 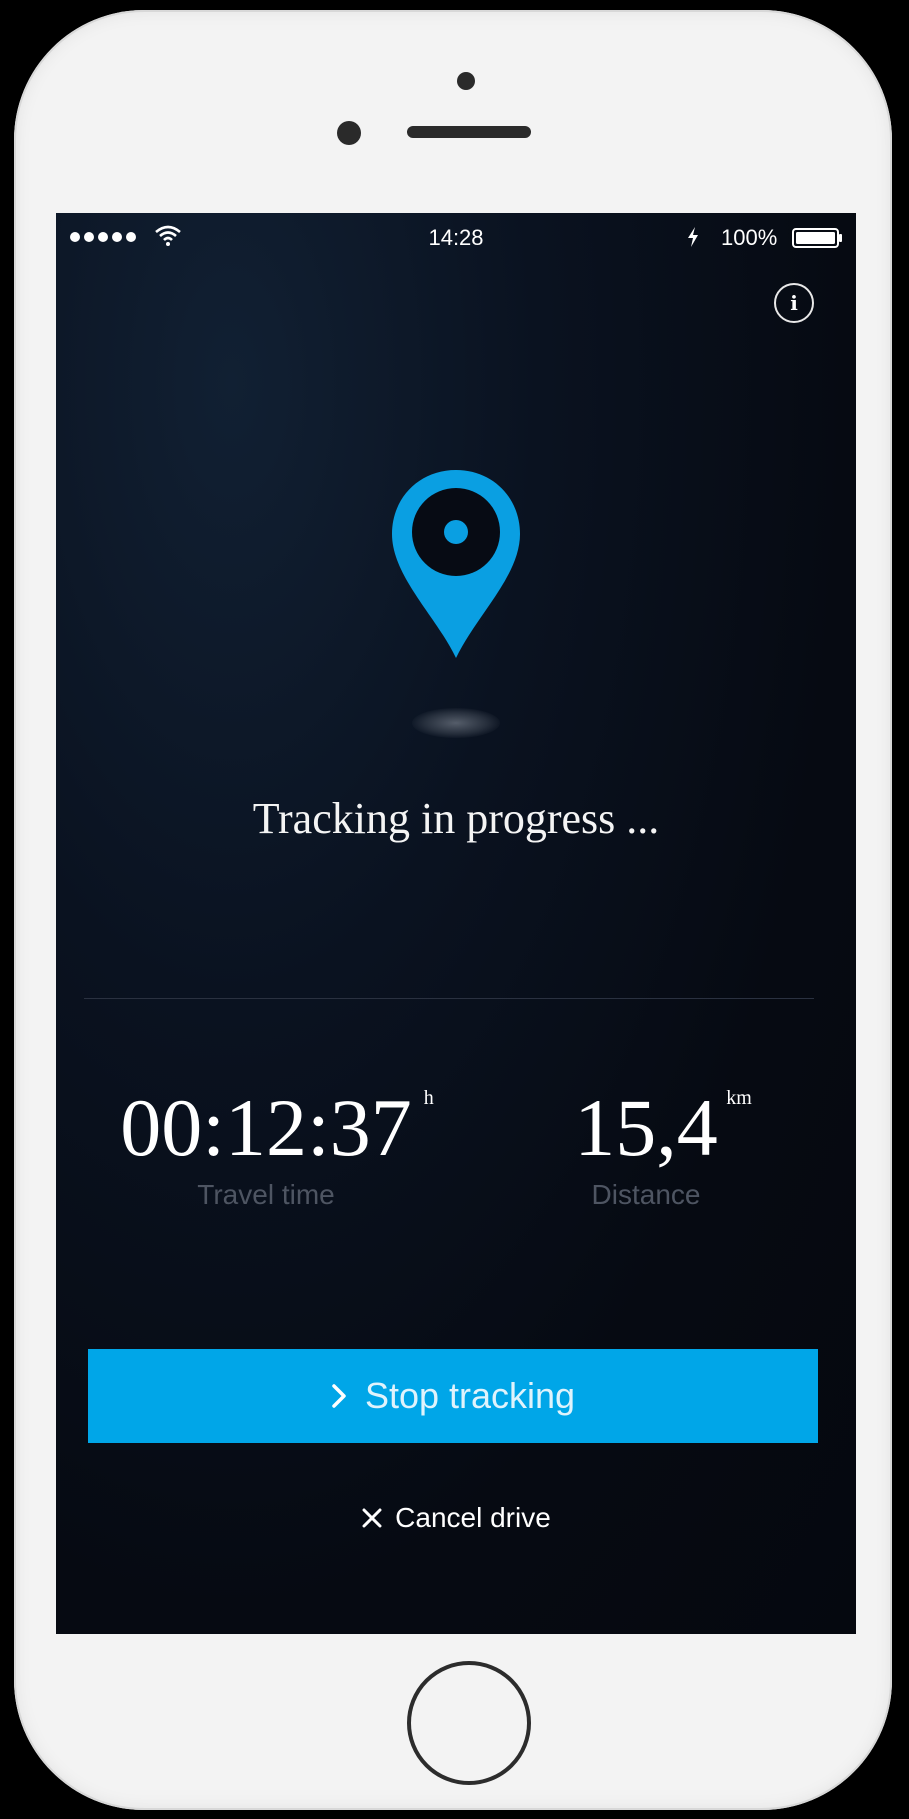 What do you see at coordinates (466, 81) in the screenshot?
I see `proximity-sensor` at bounding box center [466, 81].